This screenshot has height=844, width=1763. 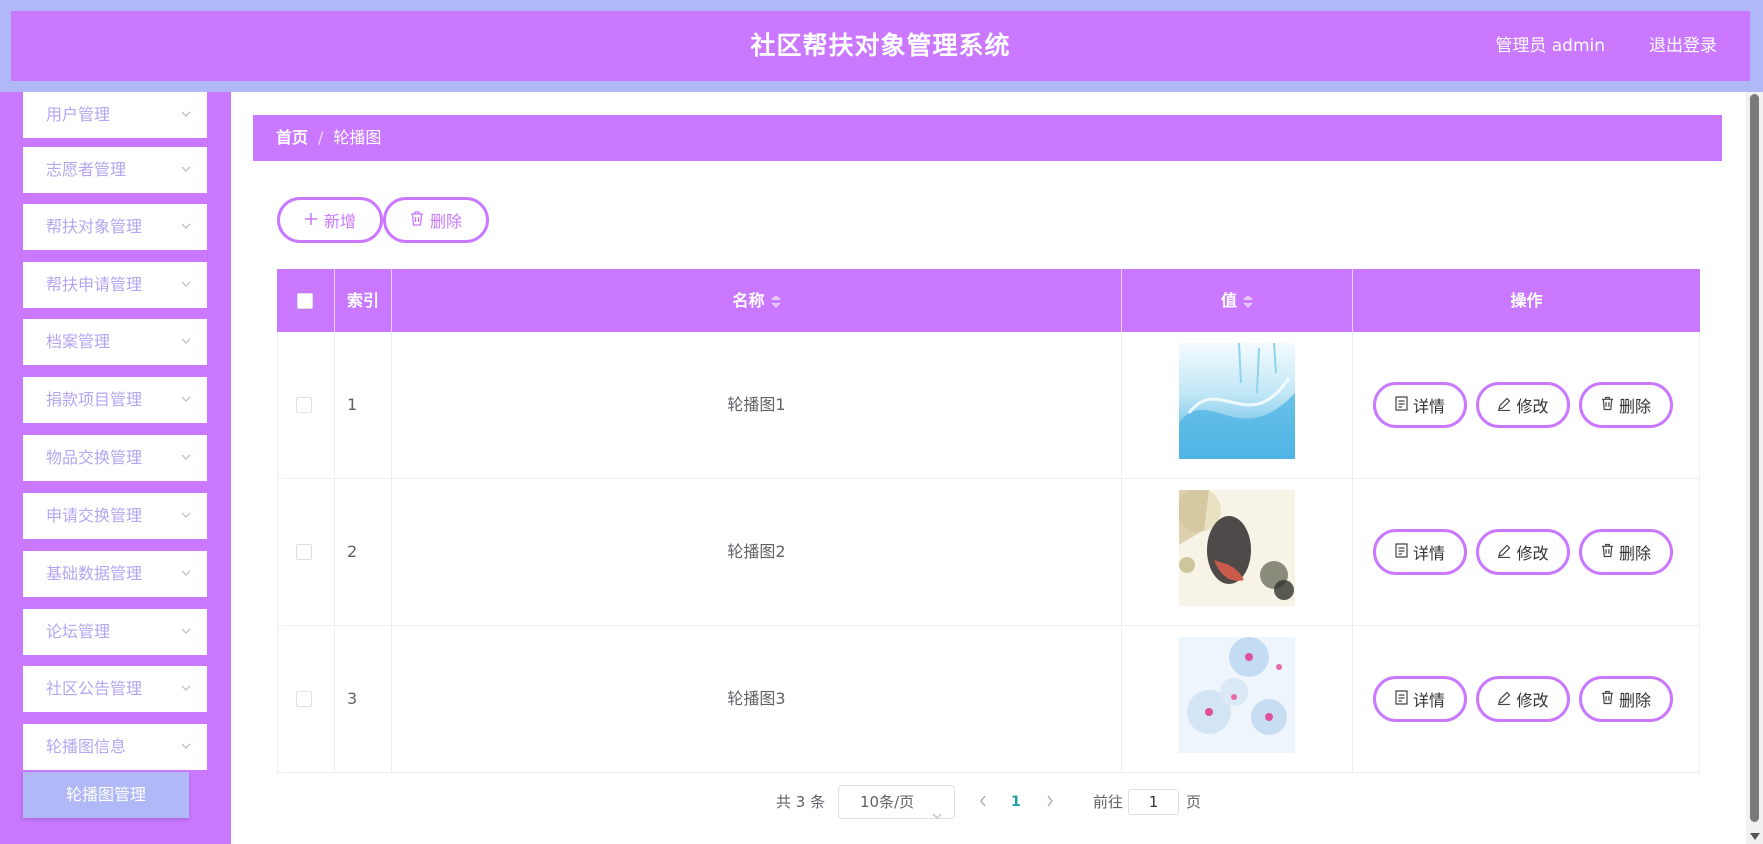 What do you see at coordinates (1016, 802) in the screenshot?
I see `page-number-current: 1` at bounding box center [1016, 802].